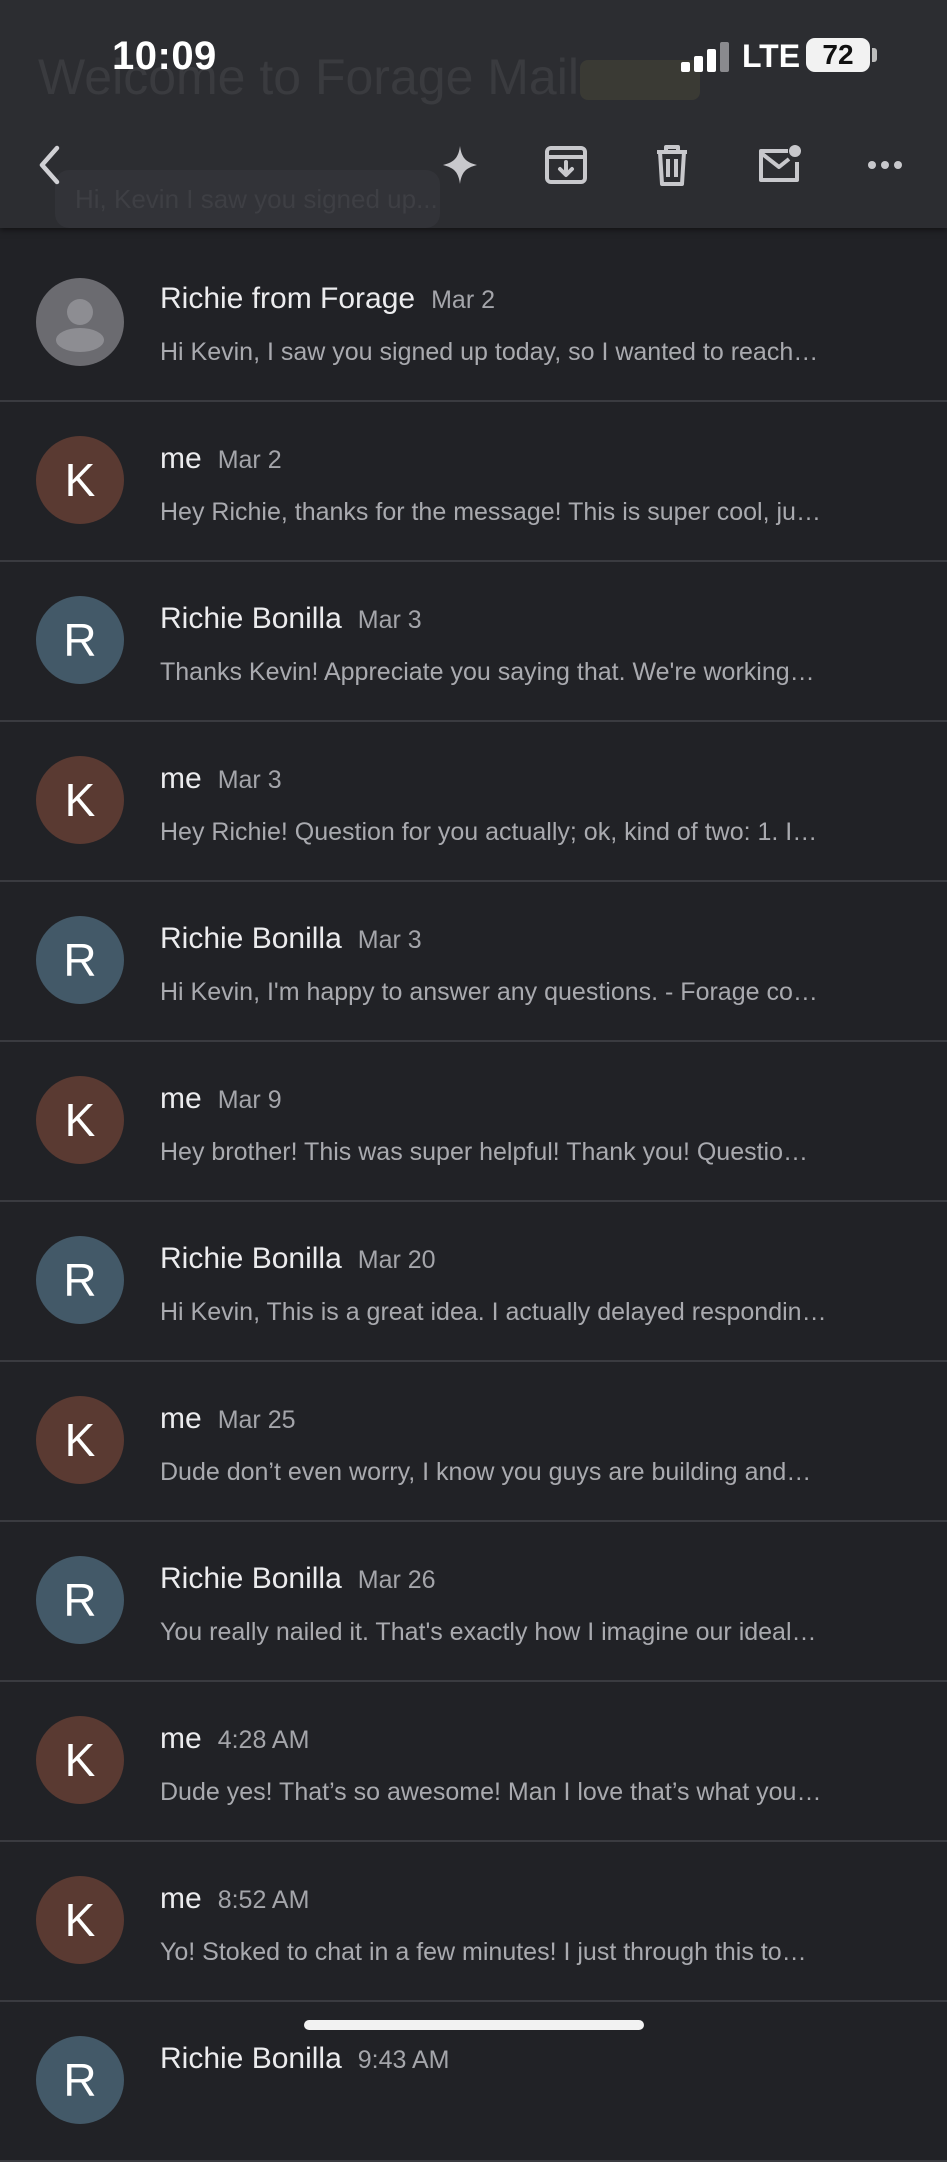 This screenshot has width=947, height=2162. What do you see at coordinates (566, 165) in the screenshot?
I see `archive-icon` at bounding box center [566, 165].